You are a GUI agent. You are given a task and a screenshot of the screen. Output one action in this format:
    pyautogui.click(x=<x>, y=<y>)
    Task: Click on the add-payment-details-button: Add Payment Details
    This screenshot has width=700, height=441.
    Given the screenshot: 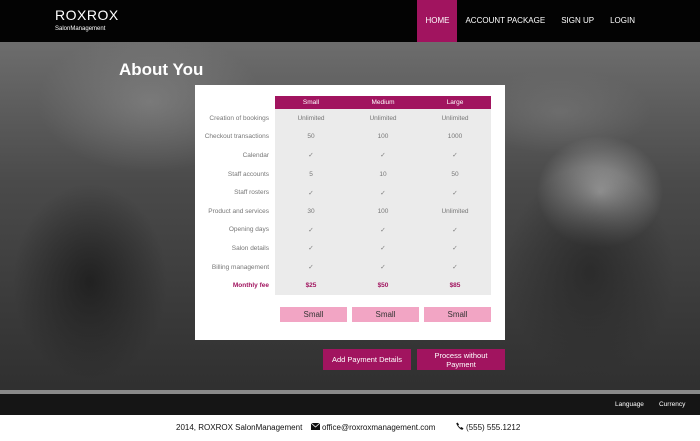 What is the action you would take?
    pyautogui.click(x=367, y=359)
    